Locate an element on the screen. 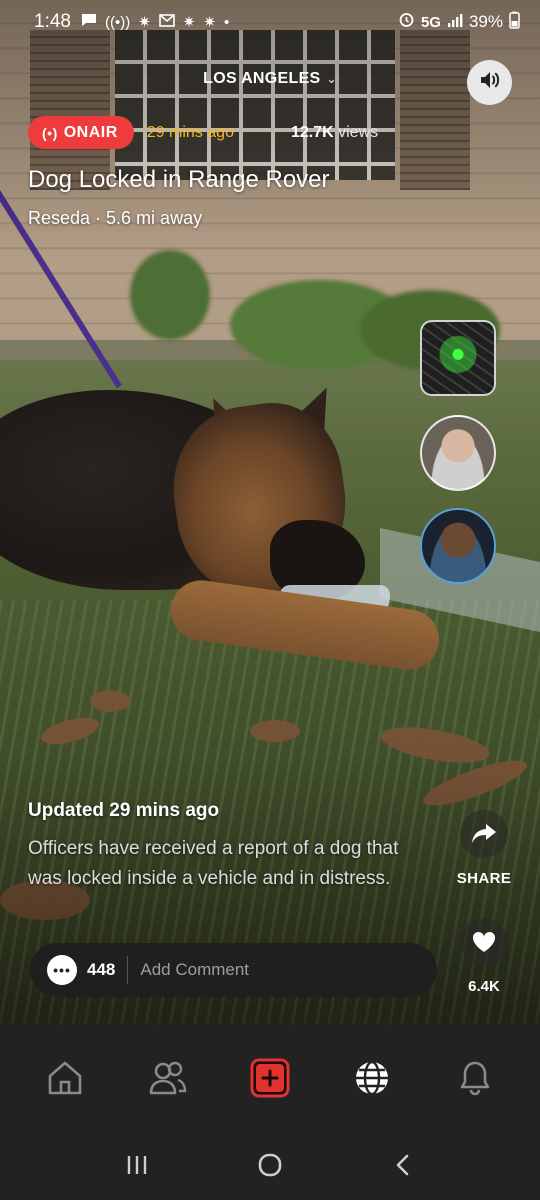 The width and height of the screenshot is (540, 1200). nav-home is located at coordinates (65, 1080).